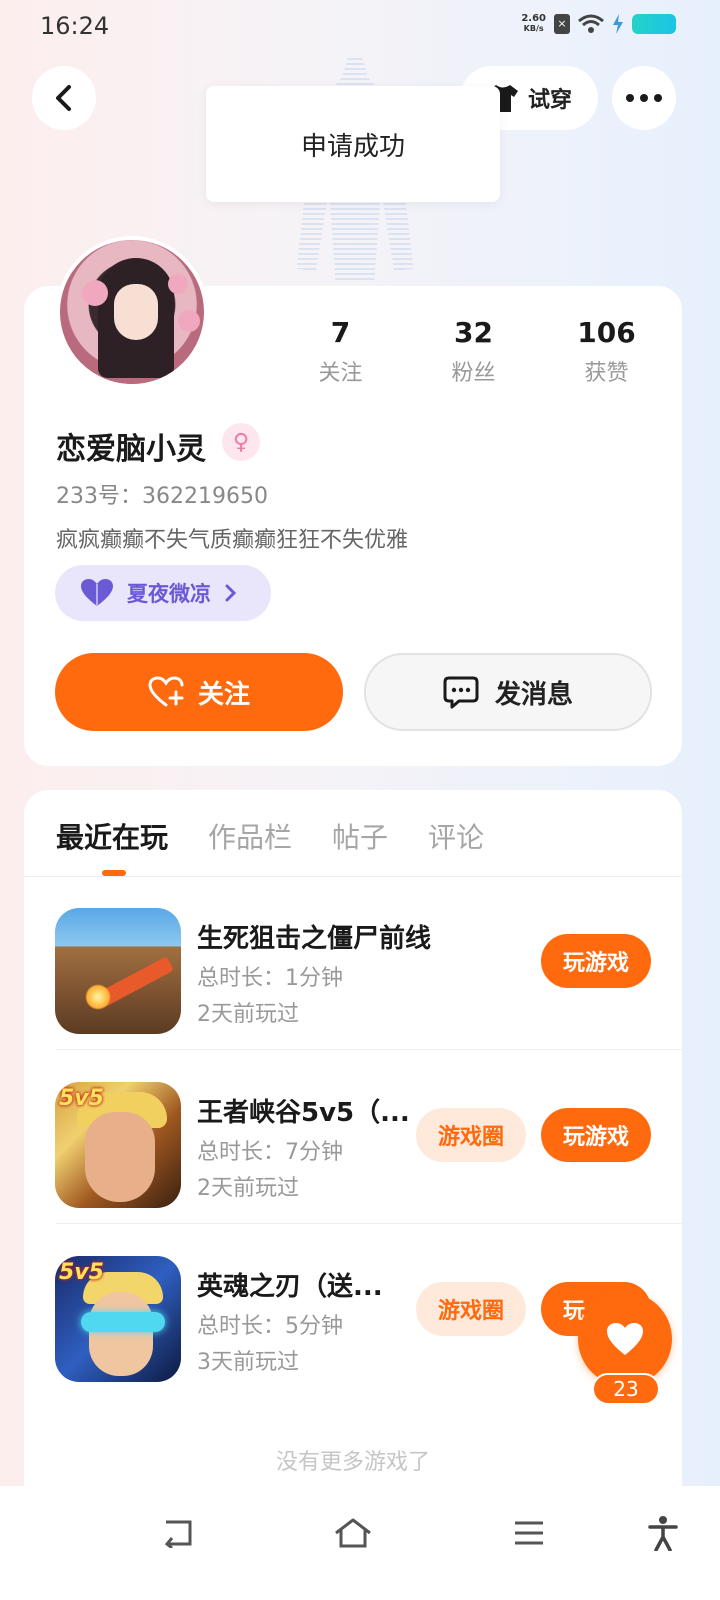 The height and width of the screenshot is (1600, 720). I want to click on stat-followers: 32 粉丝, so click(473, 351).